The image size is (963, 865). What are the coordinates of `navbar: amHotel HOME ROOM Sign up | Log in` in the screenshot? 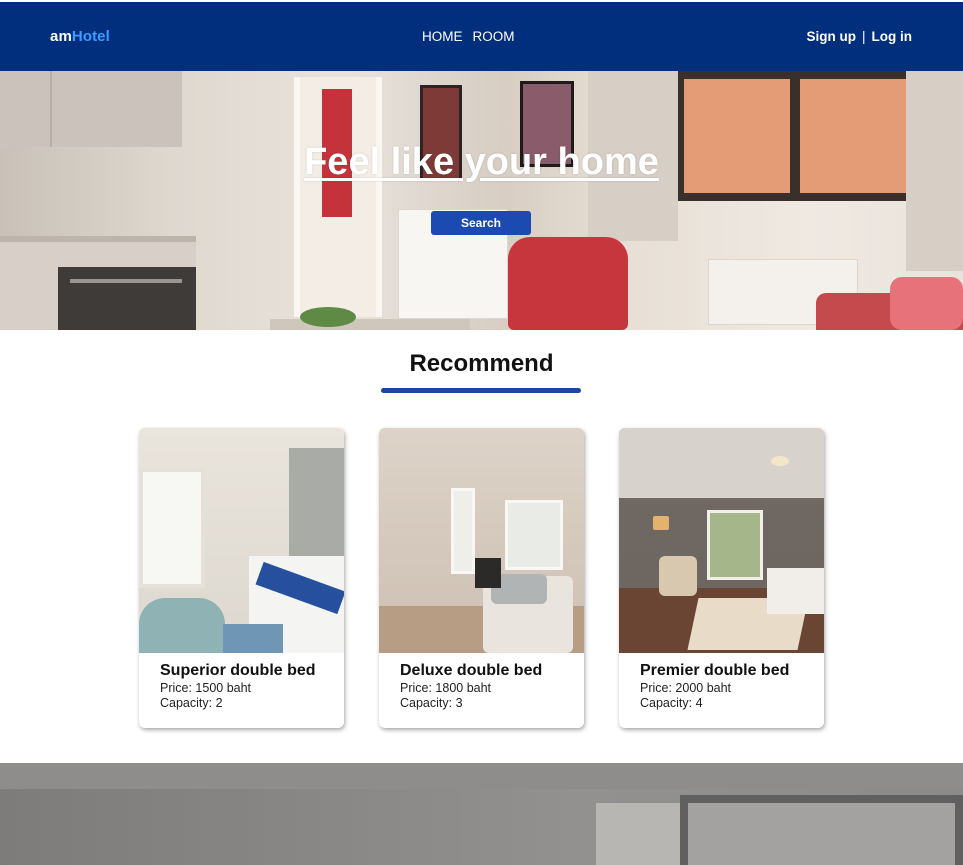 It's located at (481, 35).